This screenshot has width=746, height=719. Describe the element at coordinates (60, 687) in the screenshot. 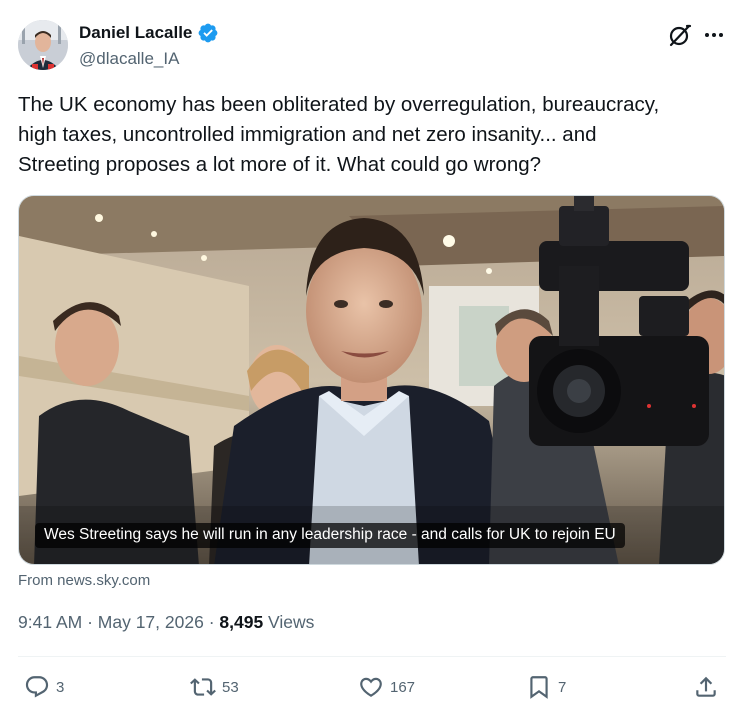

I see `reply-count: 3` at that location.